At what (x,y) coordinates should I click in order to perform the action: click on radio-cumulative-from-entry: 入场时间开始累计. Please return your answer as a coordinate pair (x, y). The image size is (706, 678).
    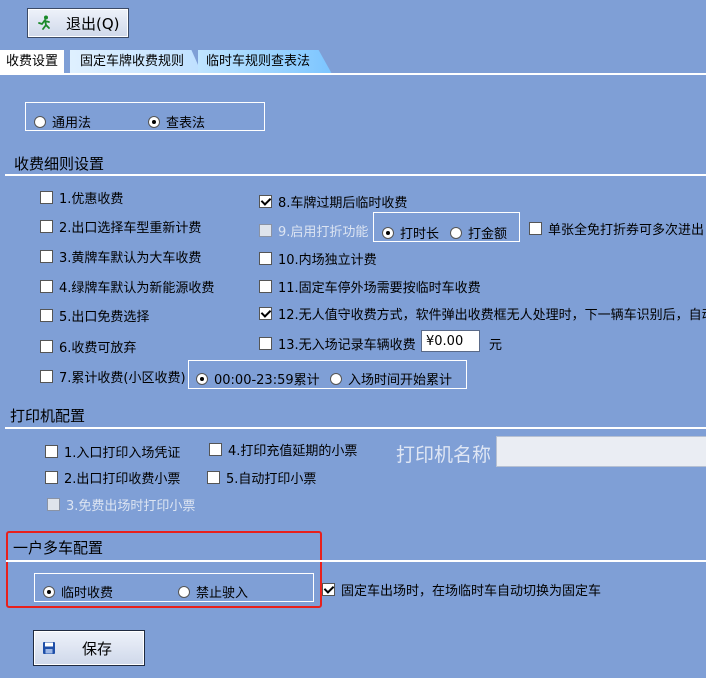
    Looking at the image, I should click on (391, 378).